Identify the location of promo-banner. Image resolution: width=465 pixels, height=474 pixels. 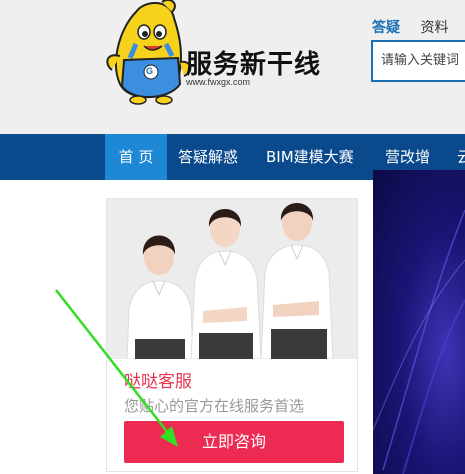
(419, 322).